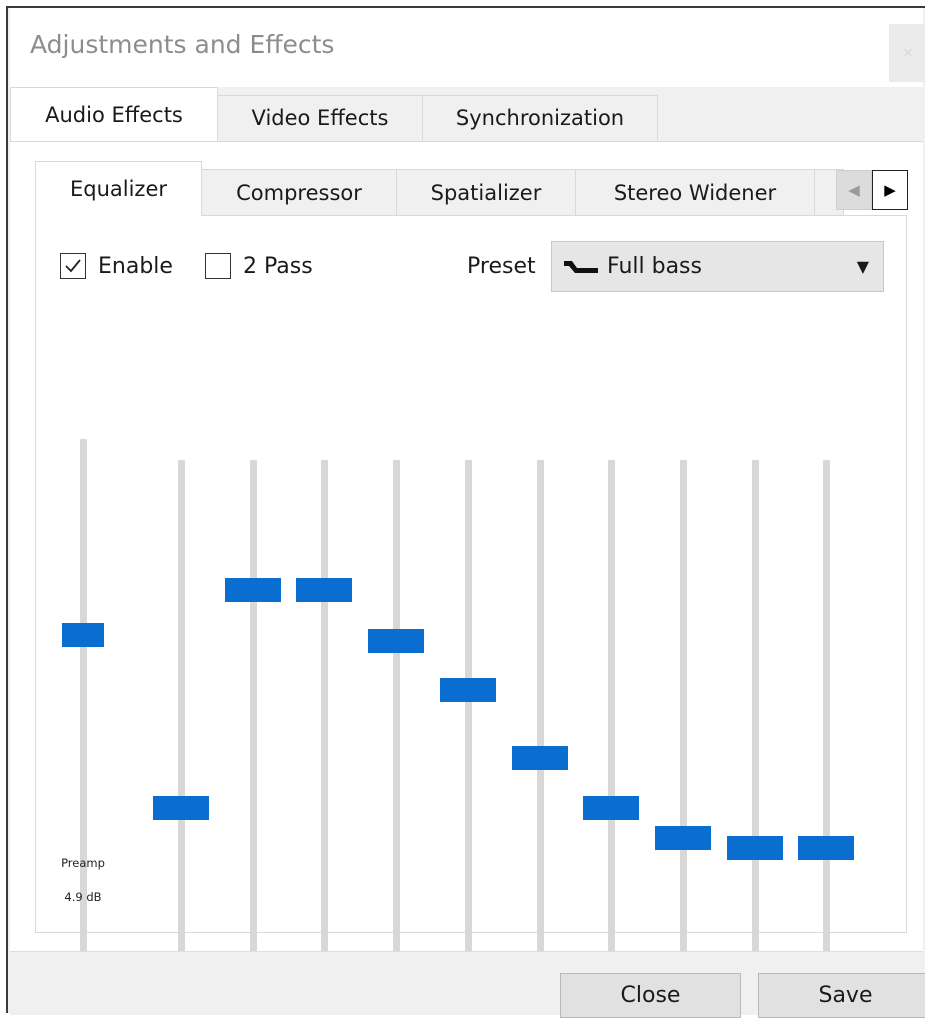 This screenshot has height=1018, width=925. Describe the element at coordinates (650, 995) in the screenshot. I see `close-button: Close` at that location.